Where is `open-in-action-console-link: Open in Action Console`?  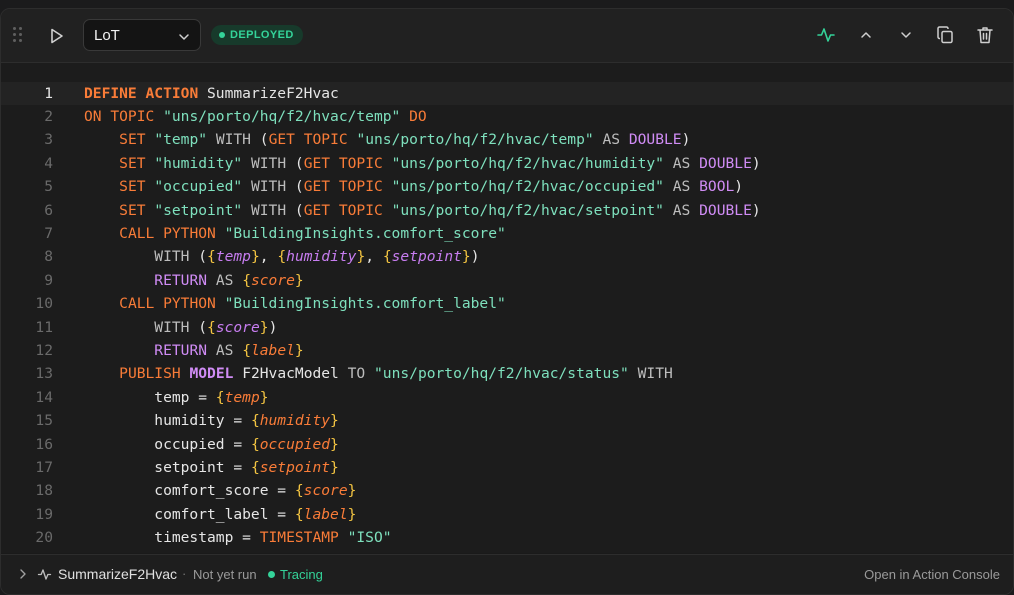
open-in-action-console-link: Open in Action Console is located at coordinates (932, 574).